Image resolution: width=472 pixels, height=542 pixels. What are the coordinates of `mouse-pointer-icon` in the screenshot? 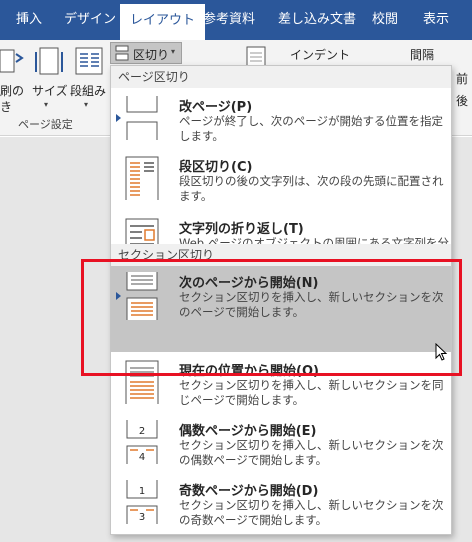 It's located at (441, 352).